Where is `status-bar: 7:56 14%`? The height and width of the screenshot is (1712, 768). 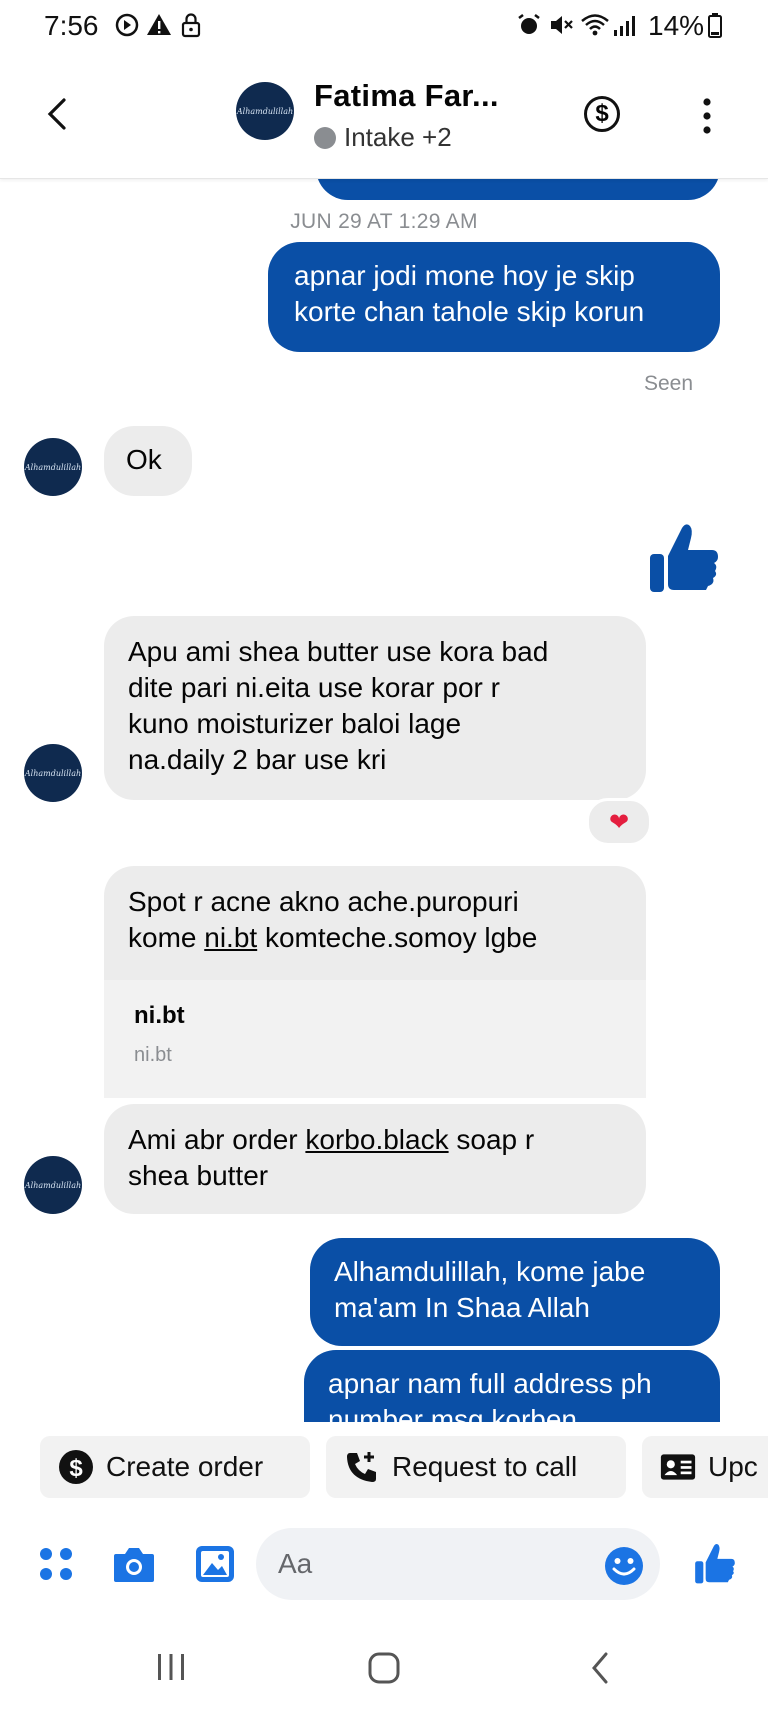
status-bar: 7:56 14% is located at coordinates (384, 26).